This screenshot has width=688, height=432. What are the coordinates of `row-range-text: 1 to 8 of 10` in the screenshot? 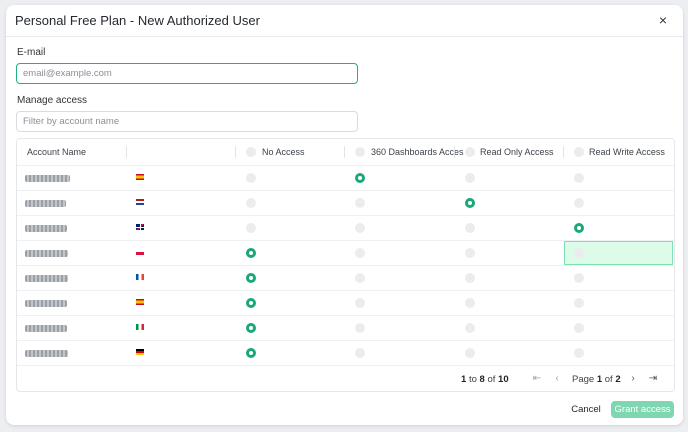 It's located at (485, 379).